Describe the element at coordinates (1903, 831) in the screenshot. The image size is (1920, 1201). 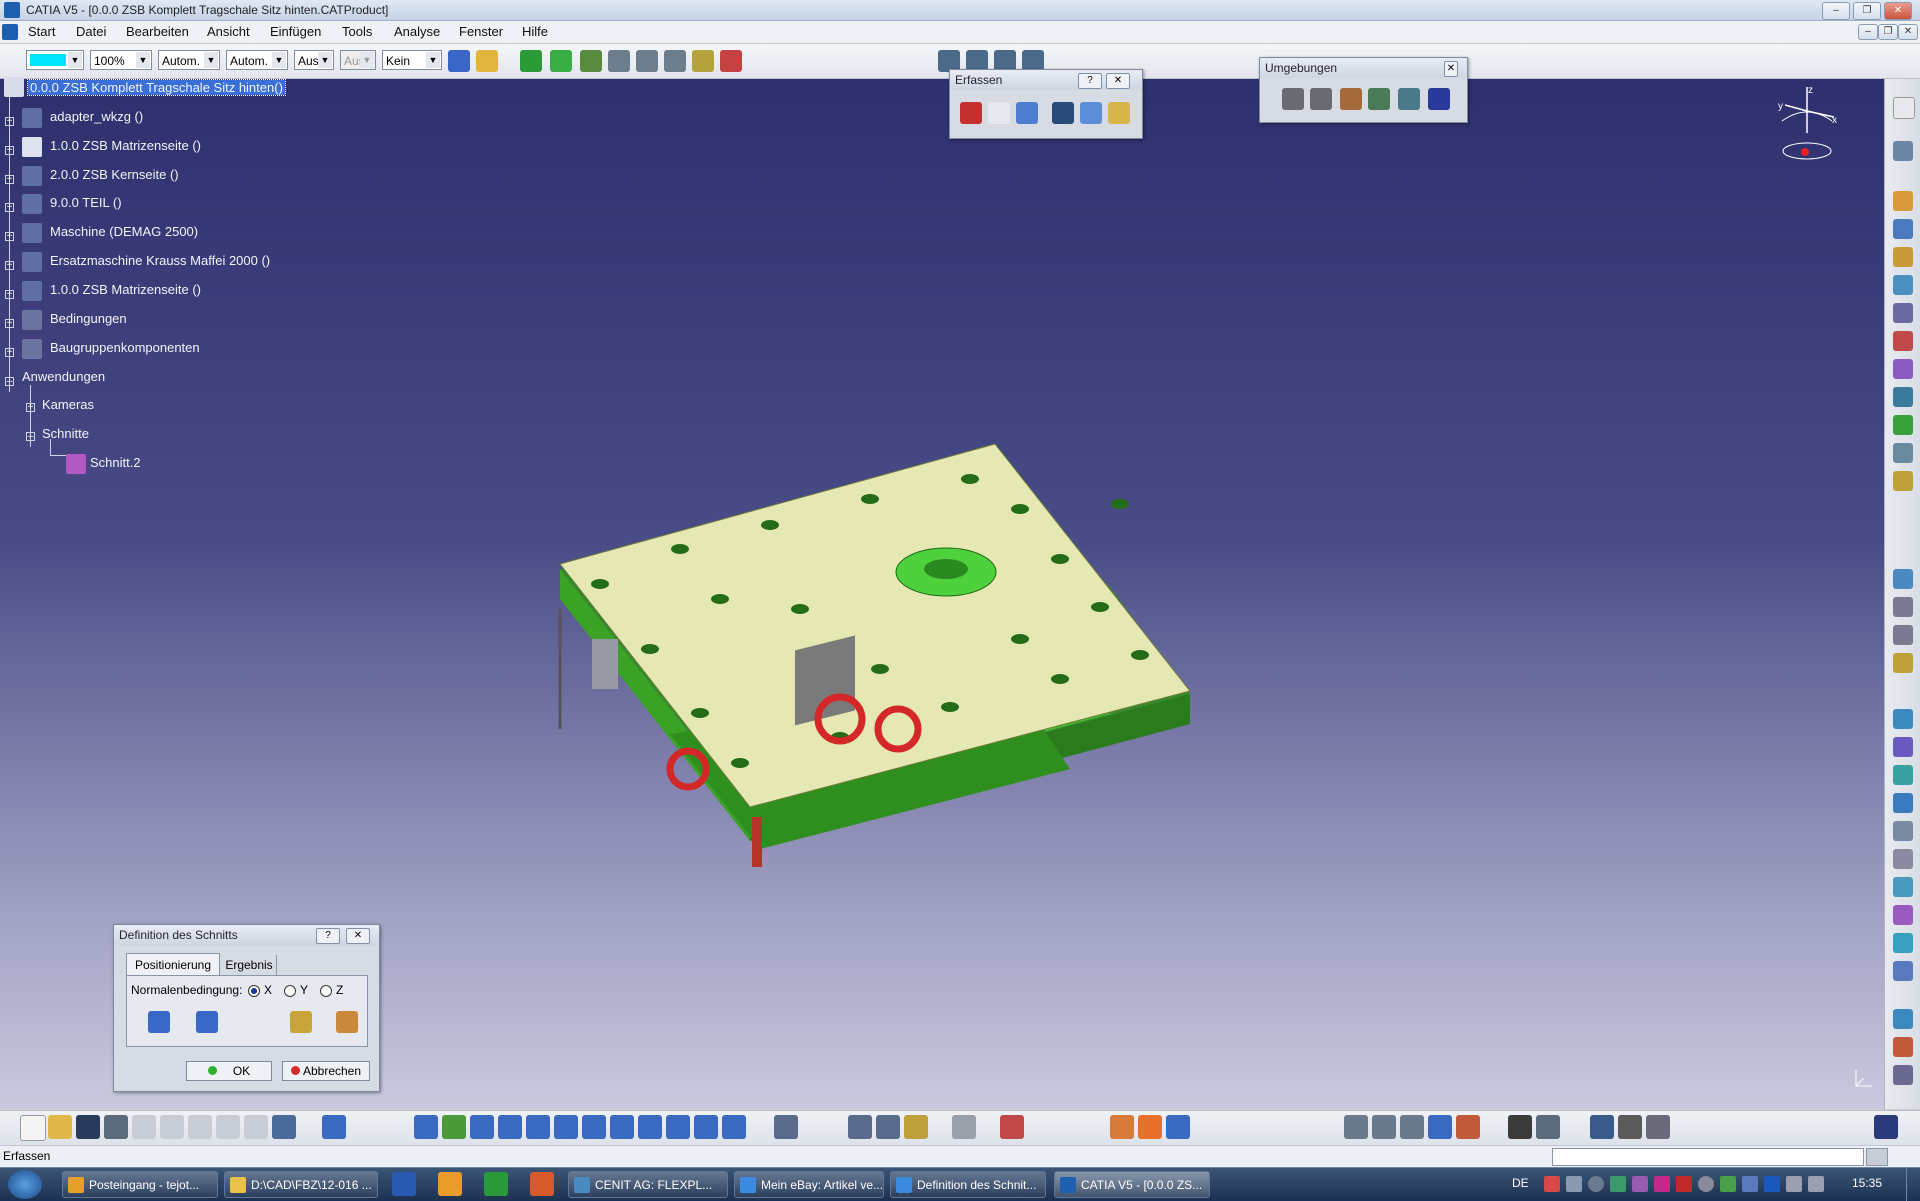
I see `fix-icon` at that location.